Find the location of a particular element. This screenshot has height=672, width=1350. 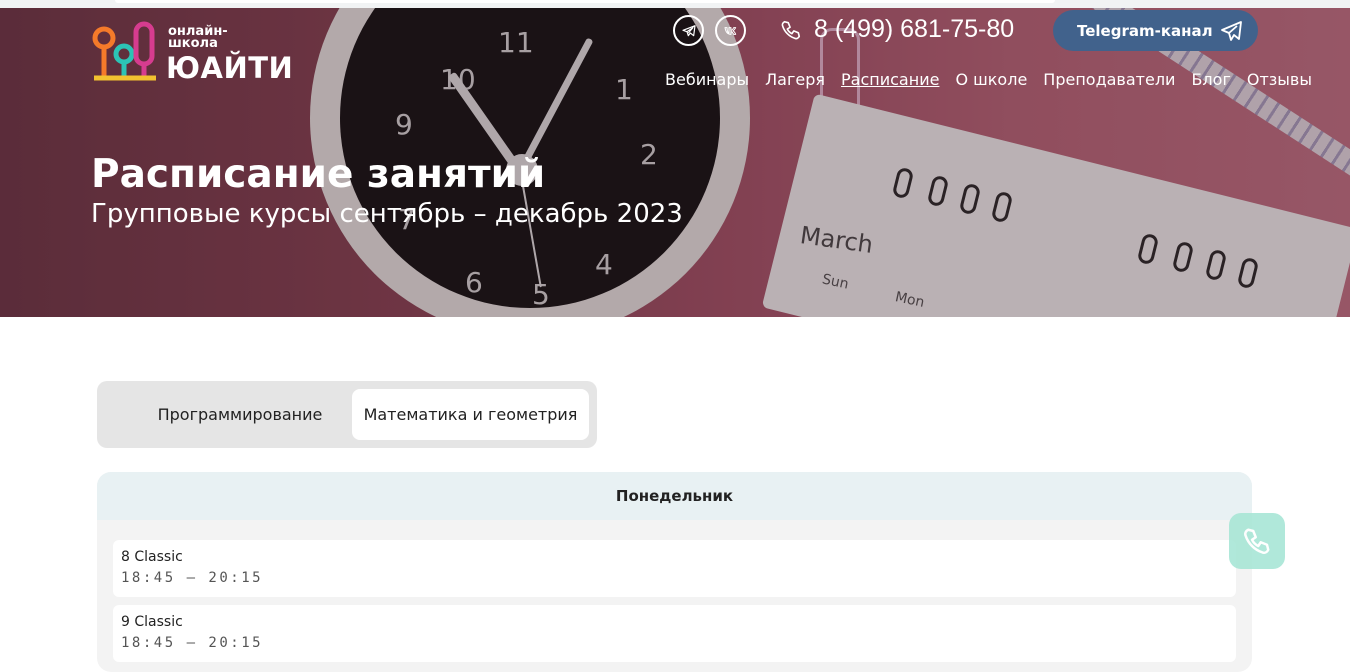

logo-subtitle-line: школа is located at coordinates (193, 43).